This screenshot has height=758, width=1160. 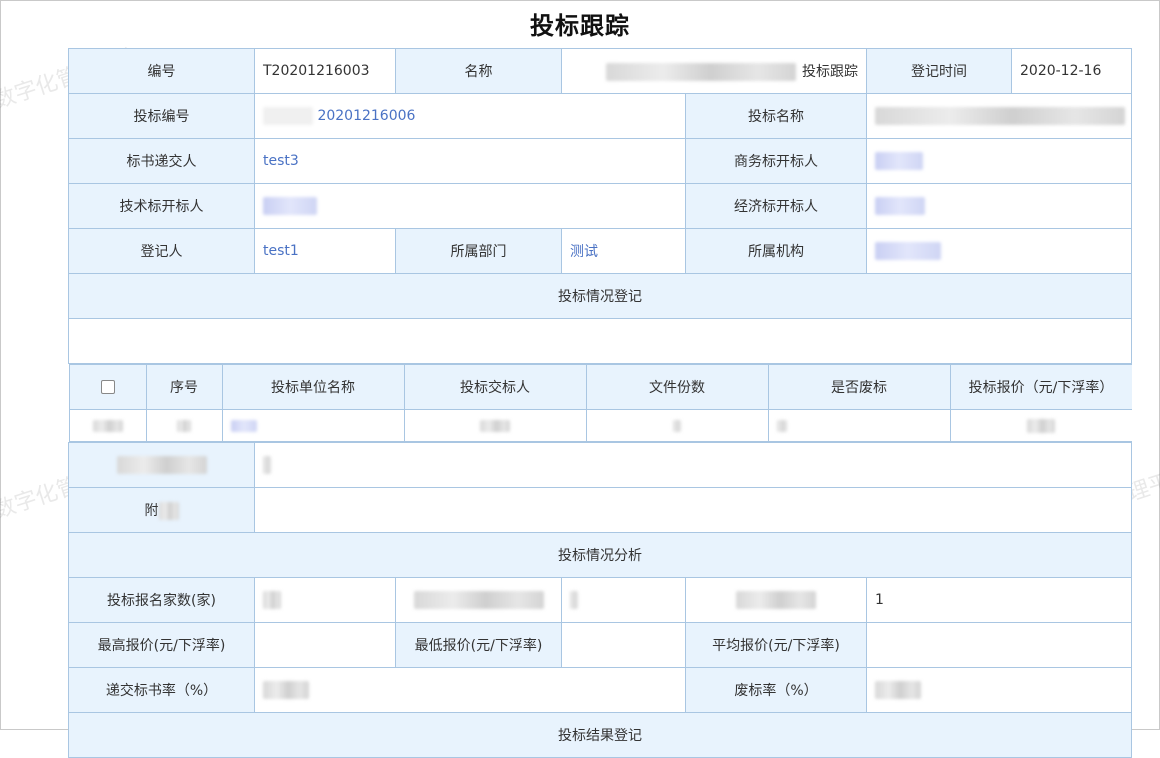 I want to click on org-value, so click(x=999, y=251).